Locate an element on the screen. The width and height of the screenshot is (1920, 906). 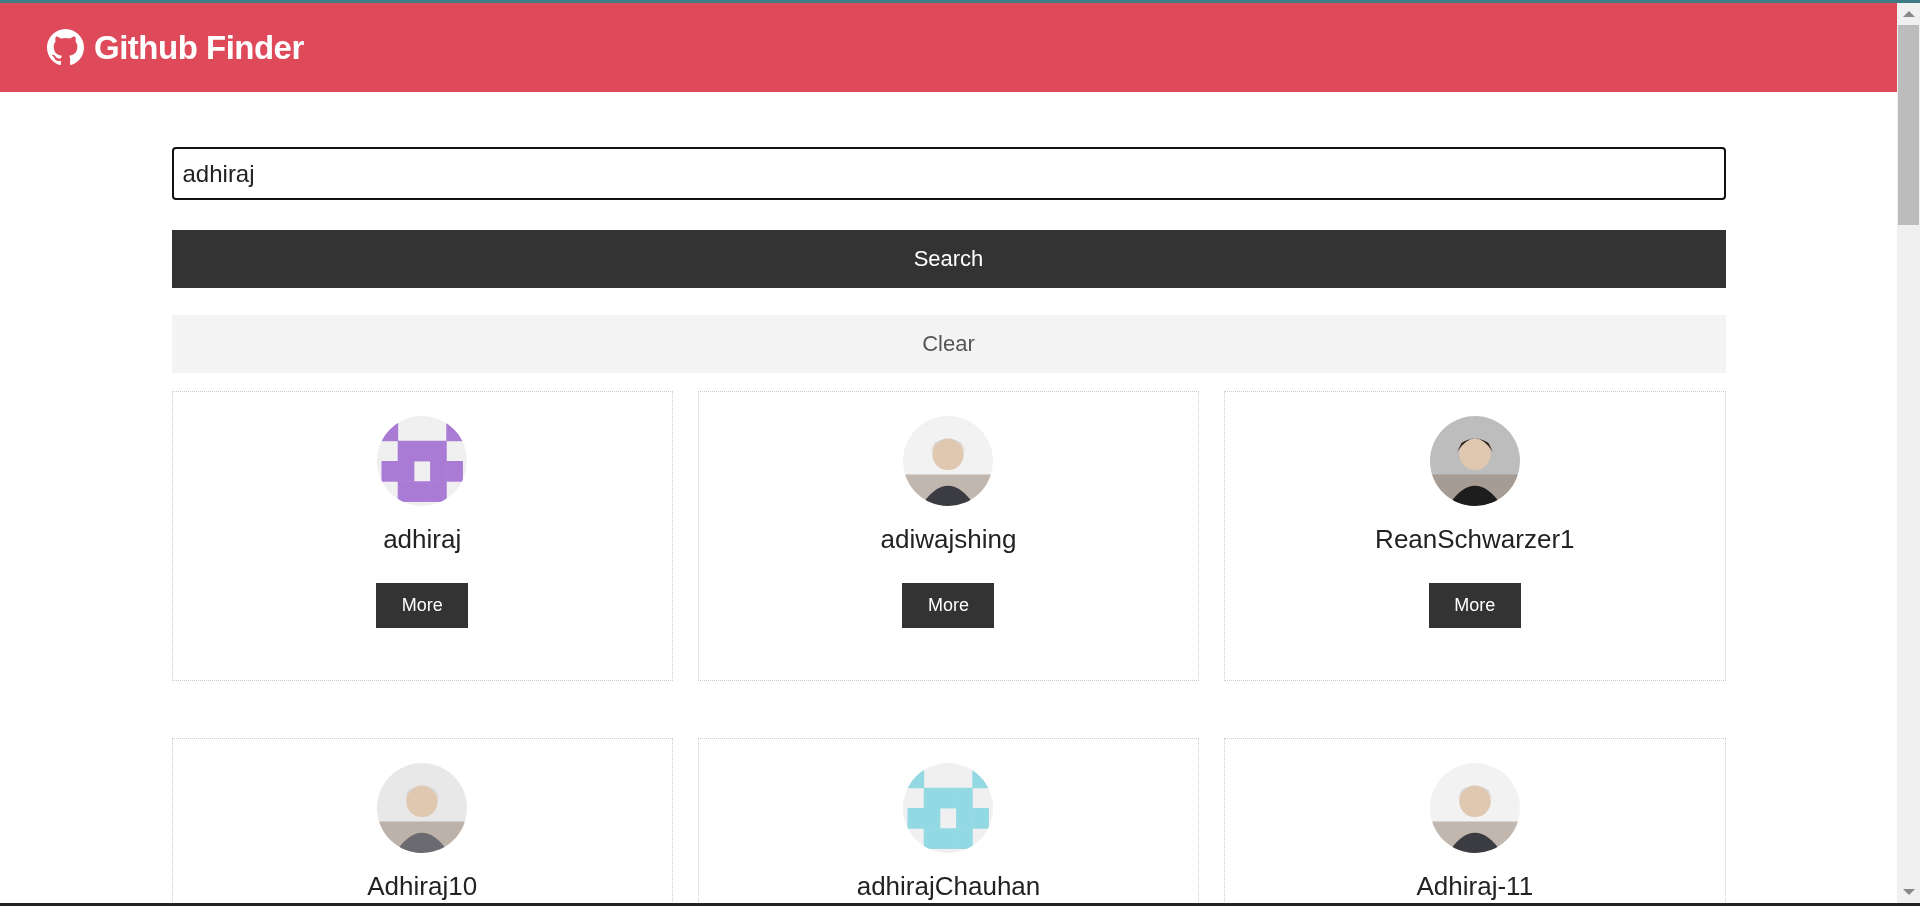
username: adhirajChauhan is located at coordinates (948, 886).